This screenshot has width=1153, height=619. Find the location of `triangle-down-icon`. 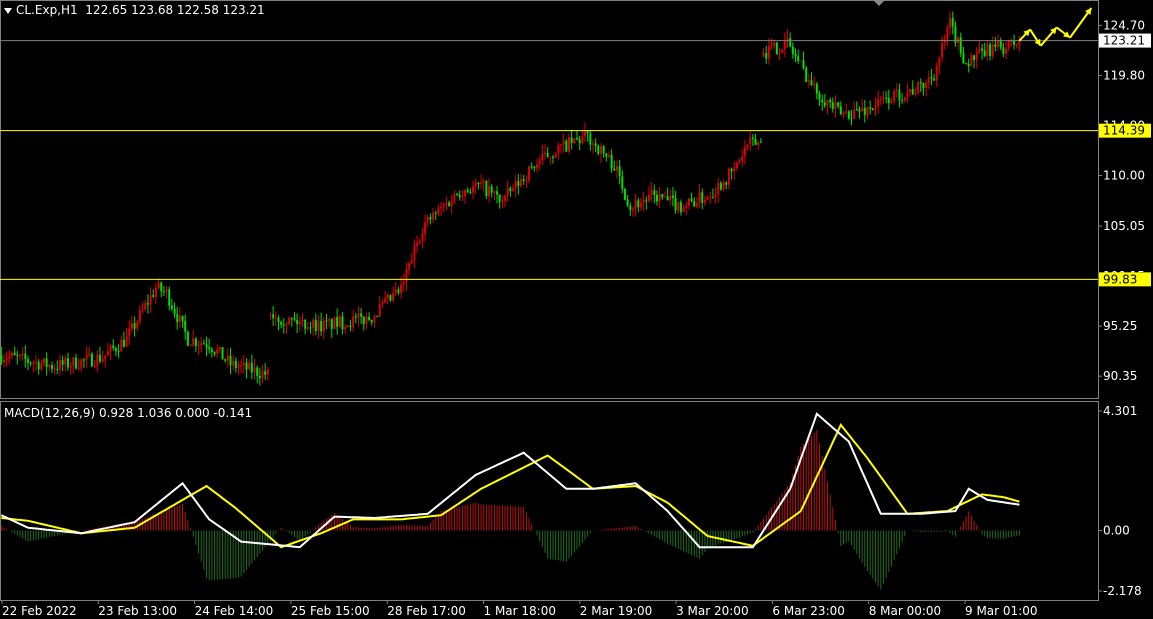

triangle-down-icon is located at coordinates (8, 10).